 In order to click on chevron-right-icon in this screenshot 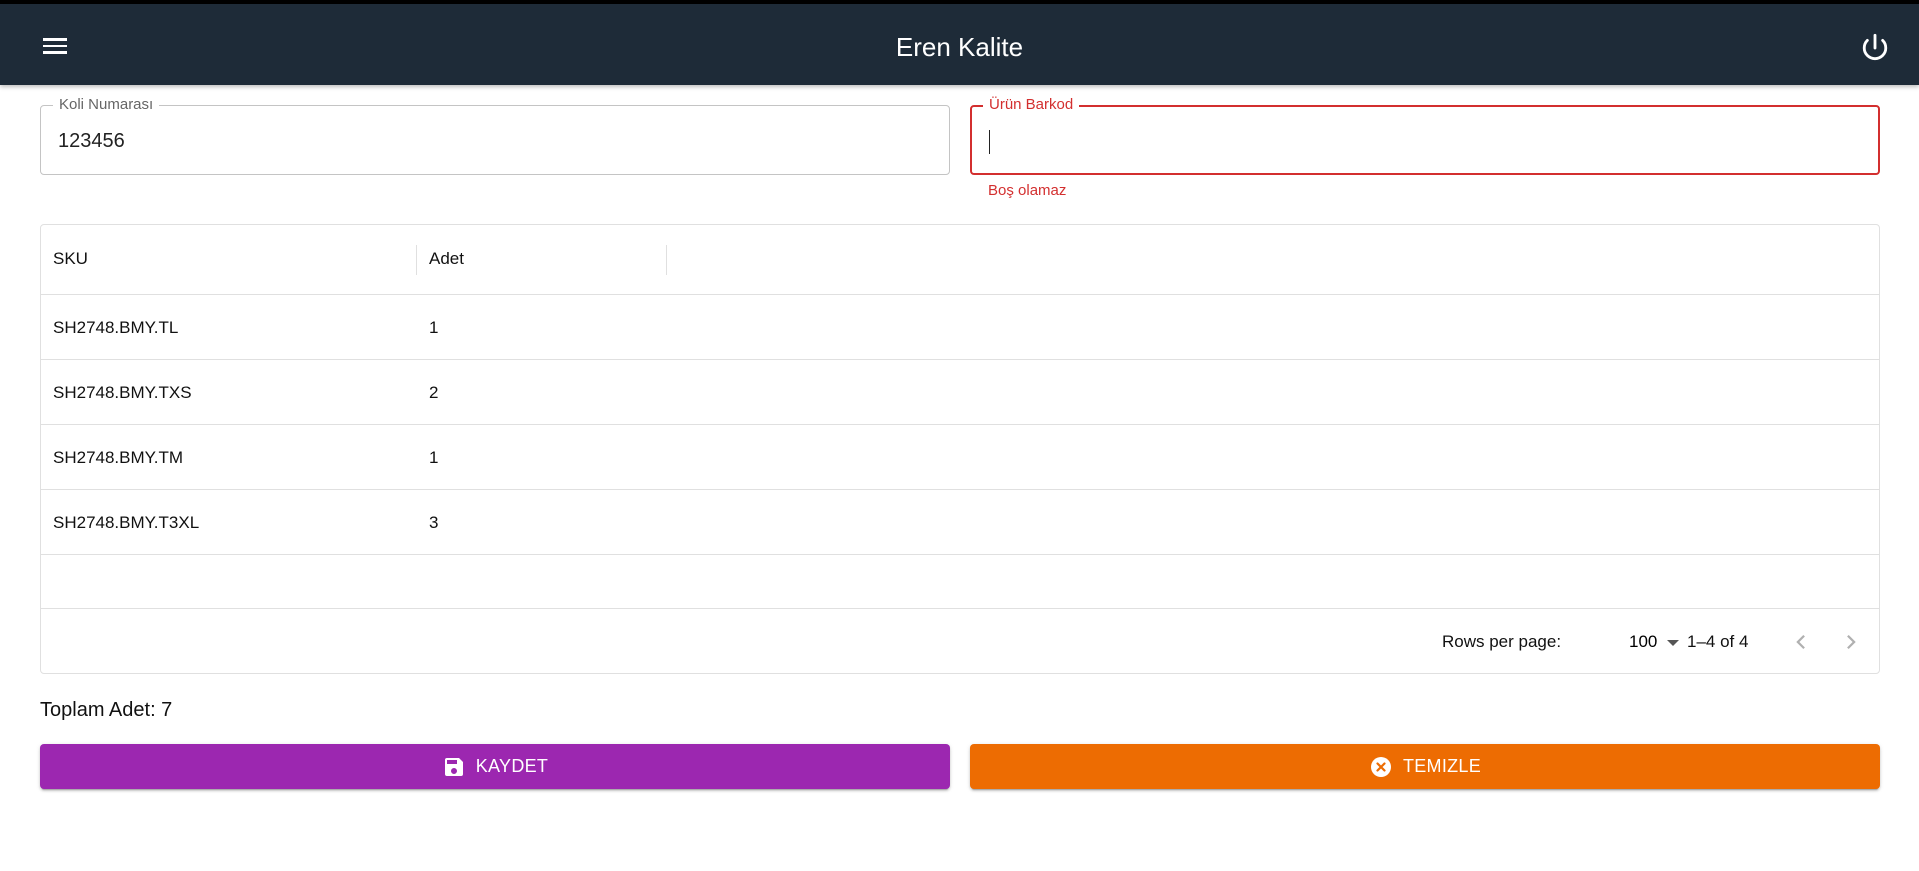, I will do `click(1851, 642)`.